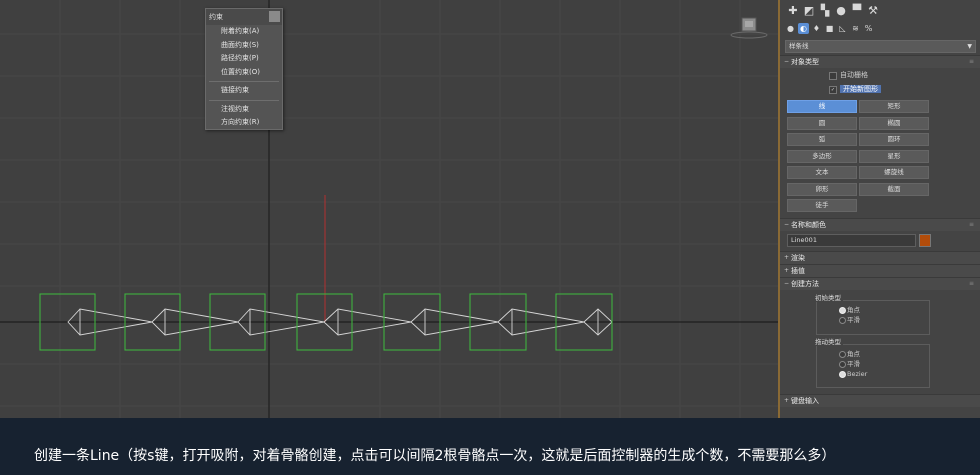  I want to click on drag-bezier-label: Bezier, so click(857, 374).